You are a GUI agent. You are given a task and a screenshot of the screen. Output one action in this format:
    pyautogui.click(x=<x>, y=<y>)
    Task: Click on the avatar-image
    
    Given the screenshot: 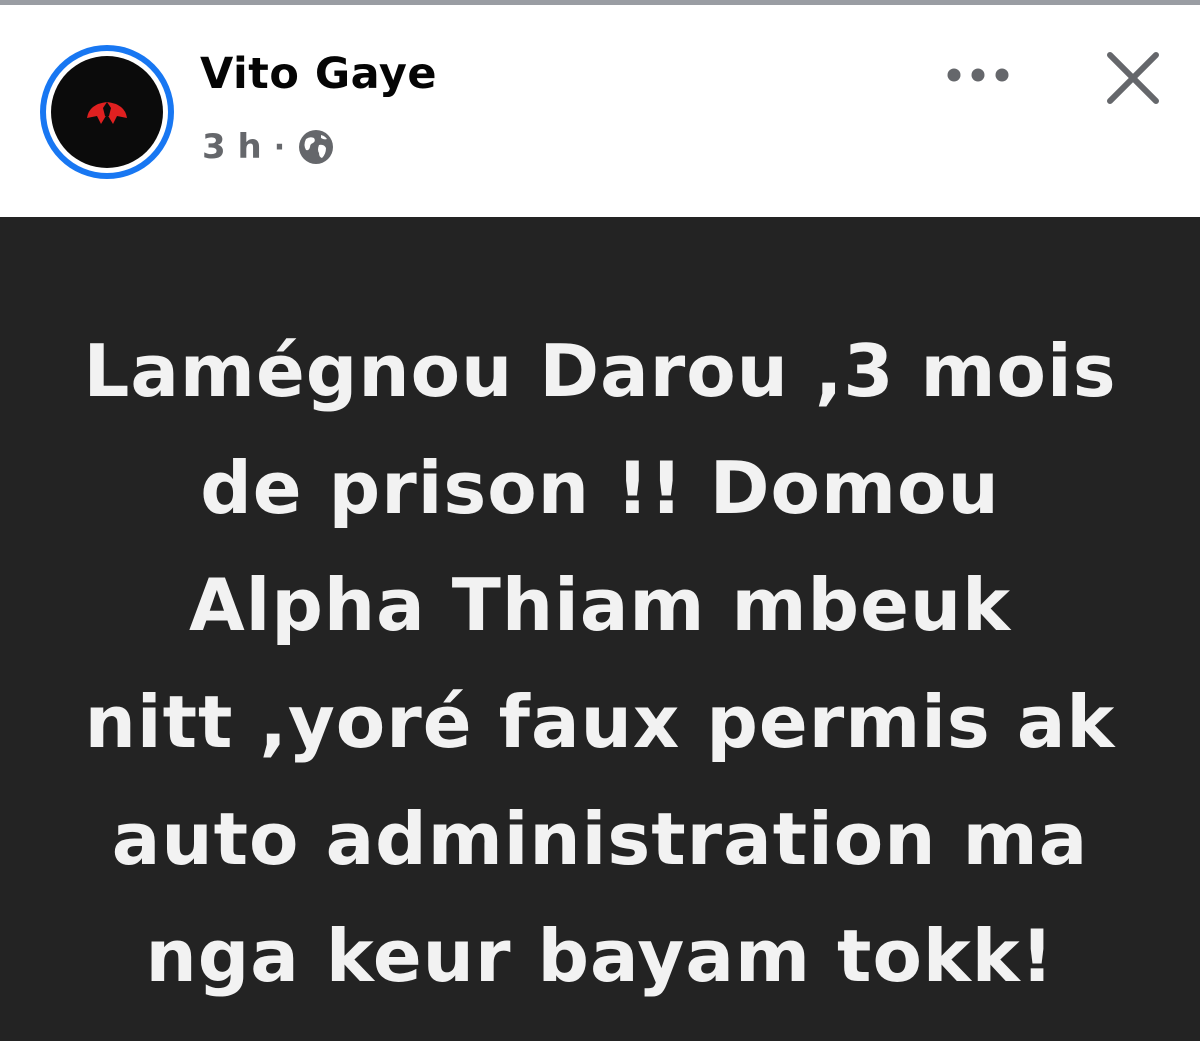 What is the action you would take?
    pyautogui.click(x=107, y=112)
    